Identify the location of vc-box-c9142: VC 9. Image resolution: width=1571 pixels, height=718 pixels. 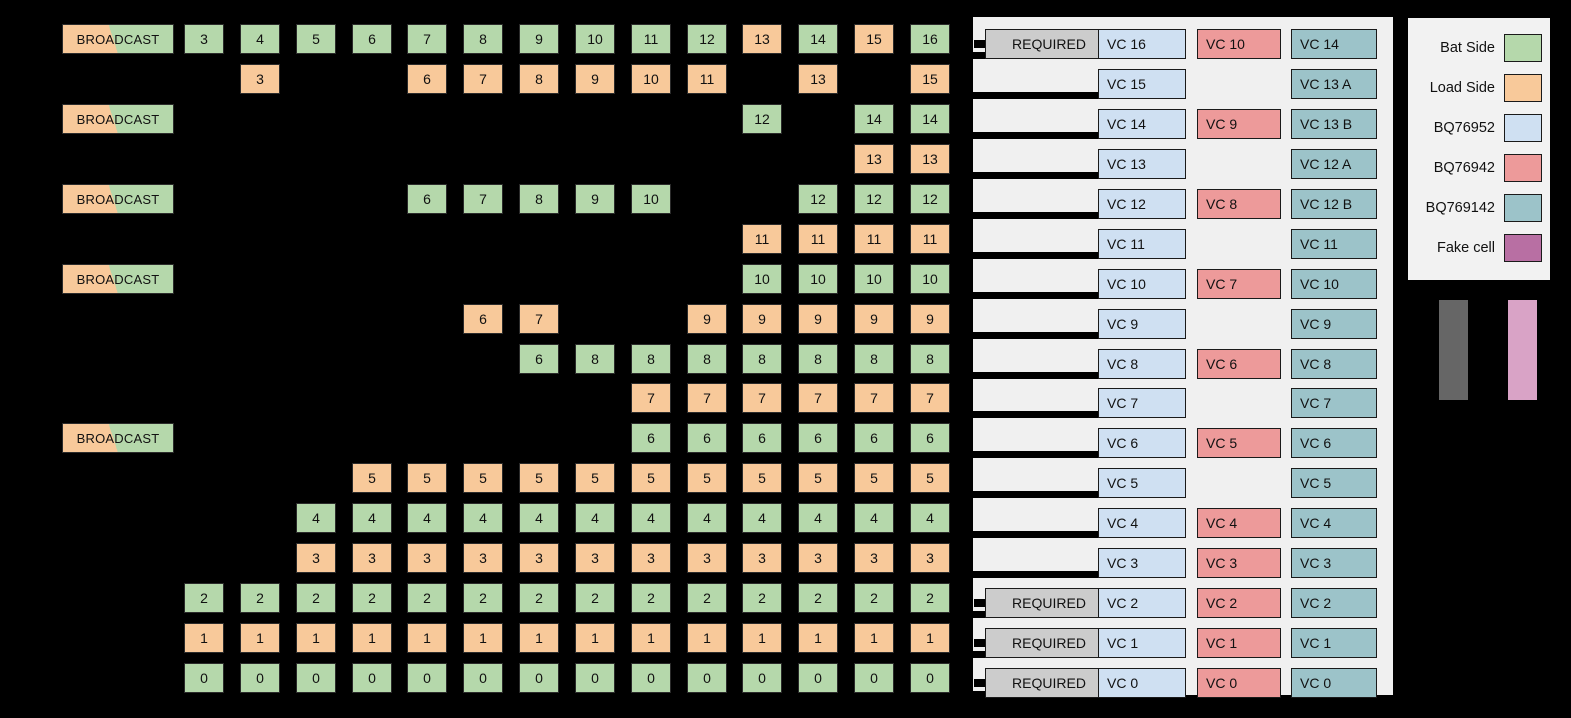
(1334, 324).